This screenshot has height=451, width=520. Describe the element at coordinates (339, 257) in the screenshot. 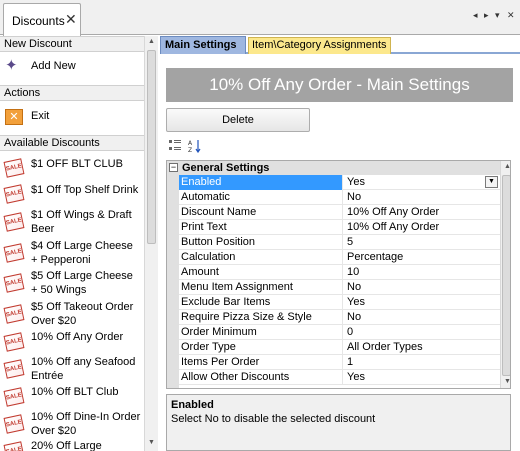

I see `property-row: Calculation Percentage` at that location.